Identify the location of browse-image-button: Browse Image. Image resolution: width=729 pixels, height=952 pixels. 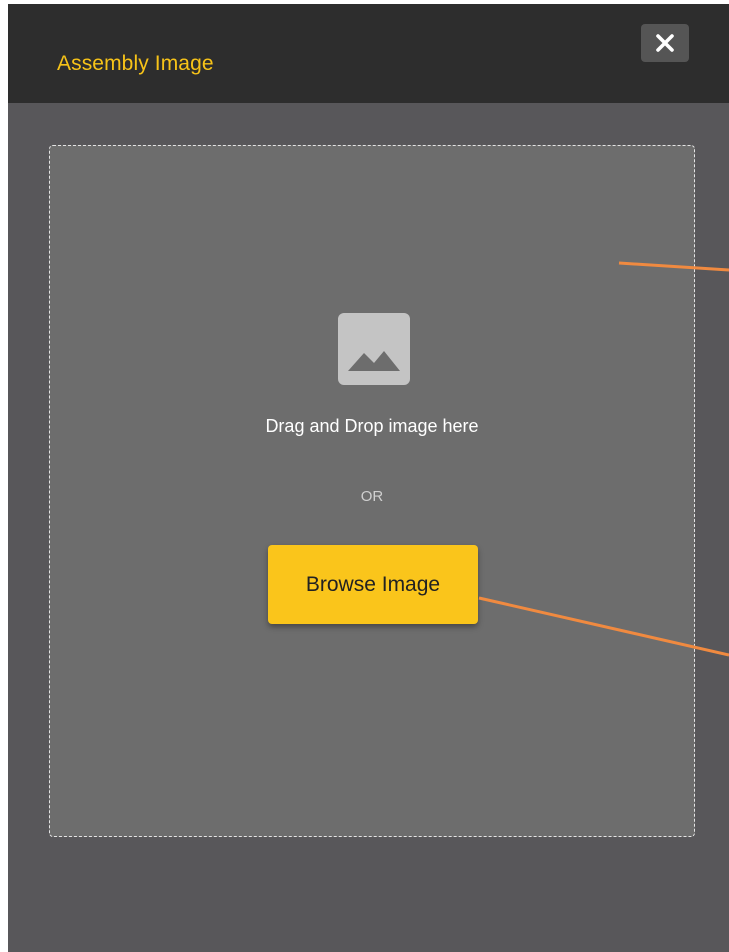
(373, 584).